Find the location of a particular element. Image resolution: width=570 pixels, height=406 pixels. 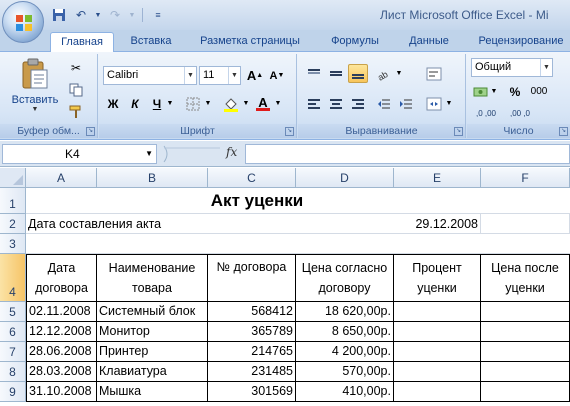

table-cell: 214765 is located at coordinates (252, 352).